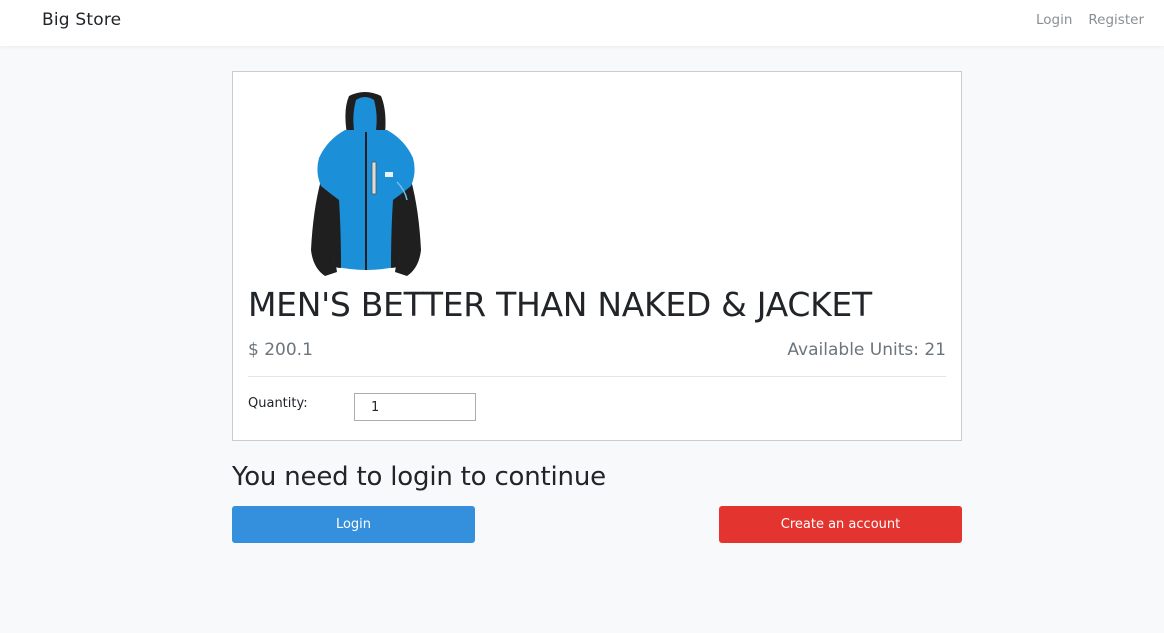 This screenshot has height=633, width=1164. I want to click on quantity-label: Quantity:, so click(278, 403).